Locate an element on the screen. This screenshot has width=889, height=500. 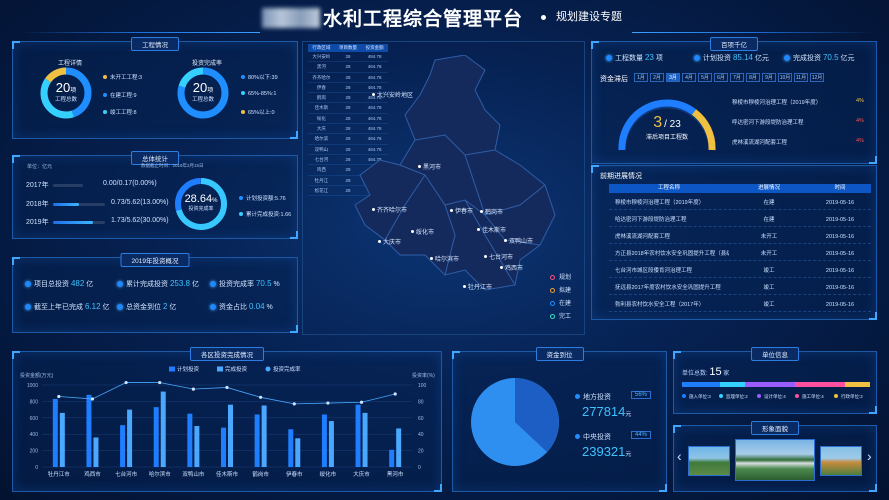
carousel-next-button: › is located at coordinates (869, 456).